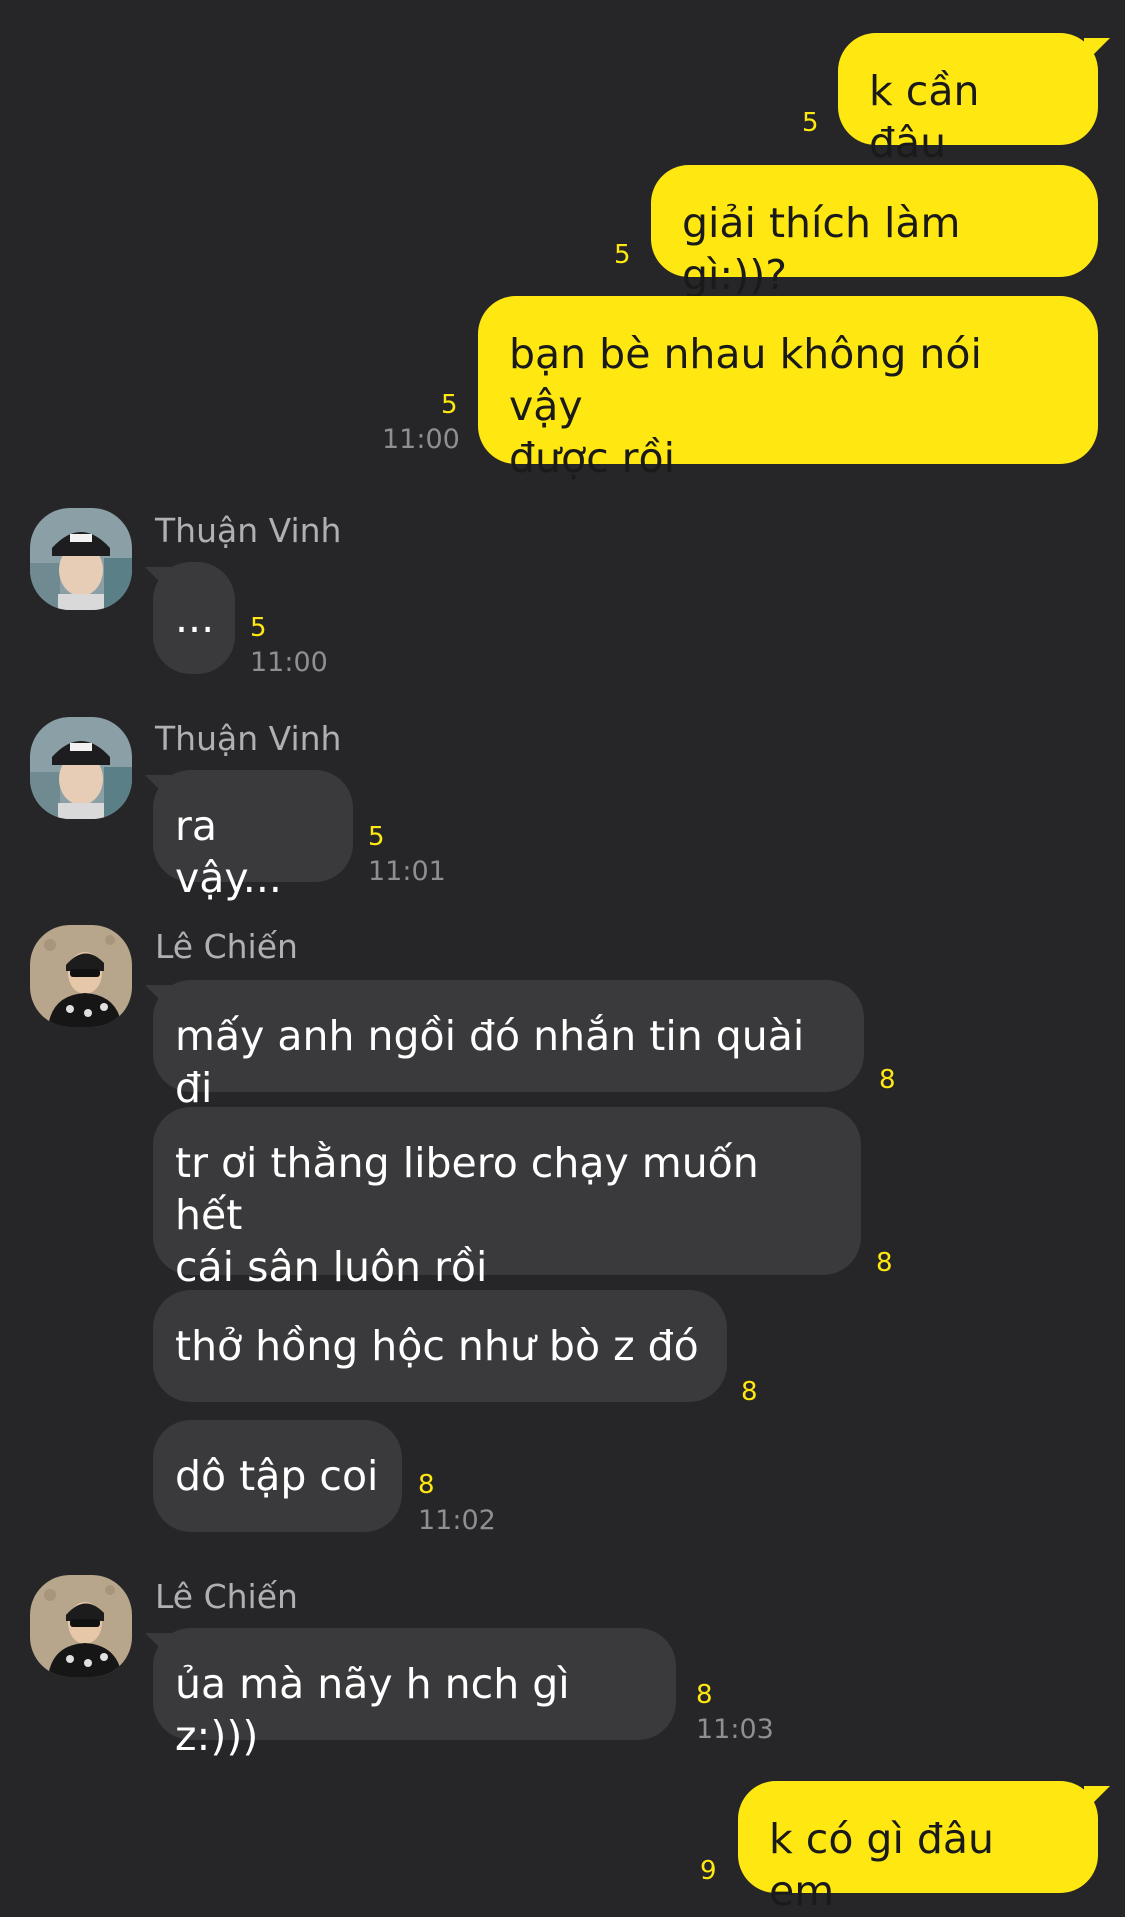 The width and height of the screenshot is (1125, 1917). Describe the element at coordinates (735, 1729) in the screenshot. I see `message-timestamp: 11:03` at that location.